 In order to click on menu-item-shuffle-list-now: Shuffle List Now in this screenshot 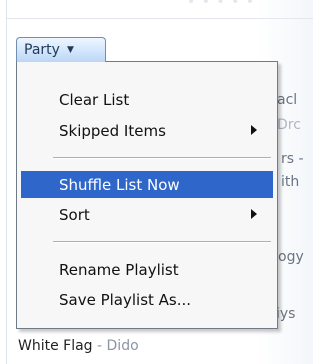, I will do `click(147, 184)`.